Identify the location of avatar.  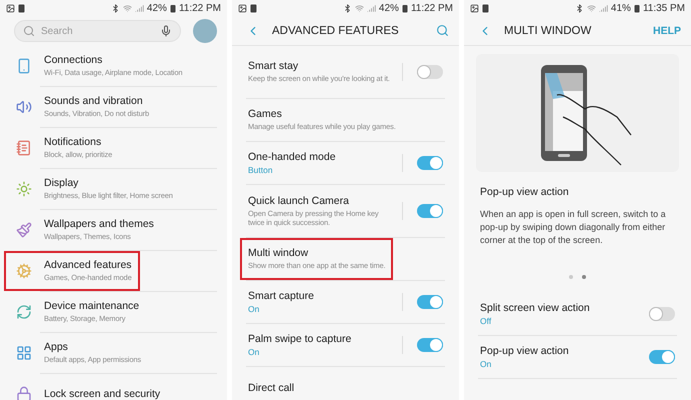
(205, 31).